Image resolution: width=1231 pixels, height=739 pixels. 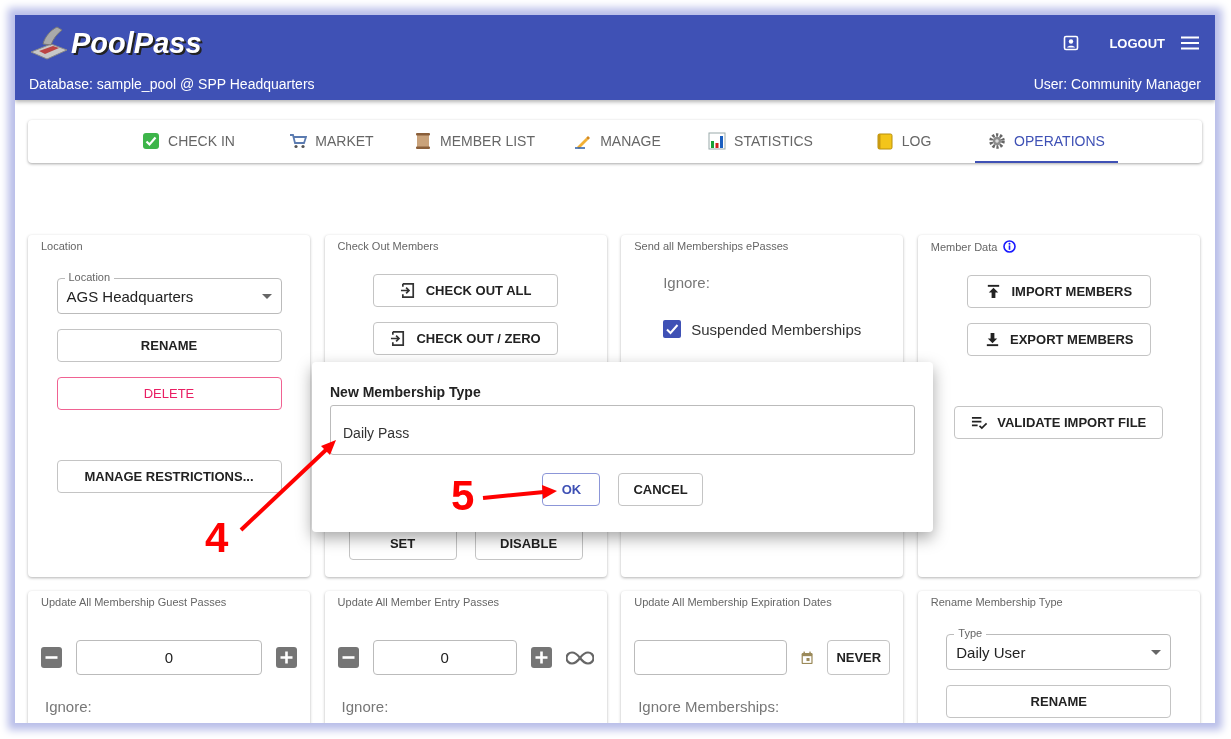 I want to click on action-button: CHECK OUT / ZERO, so click(x=465, y=338).